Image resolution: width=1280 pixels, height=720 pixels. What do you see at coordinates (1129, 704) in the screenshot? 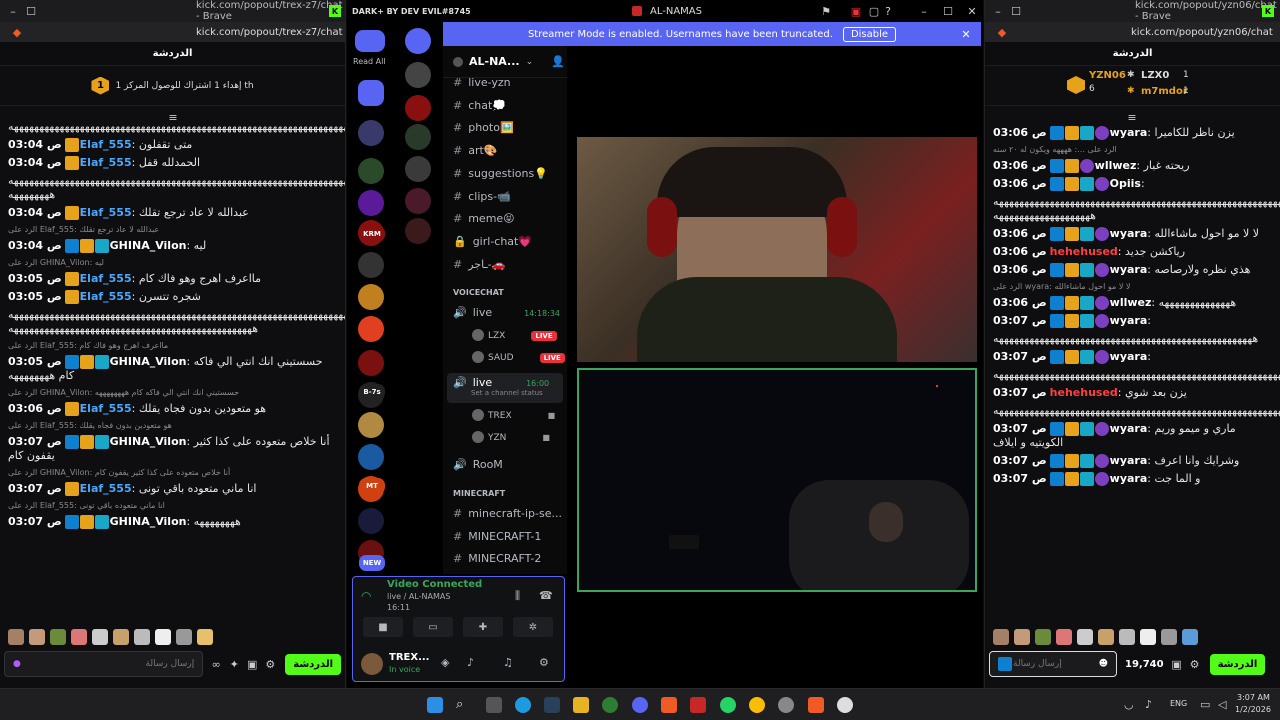
I see `wifi-icon: ◡` at bounding box center [1129, 704].